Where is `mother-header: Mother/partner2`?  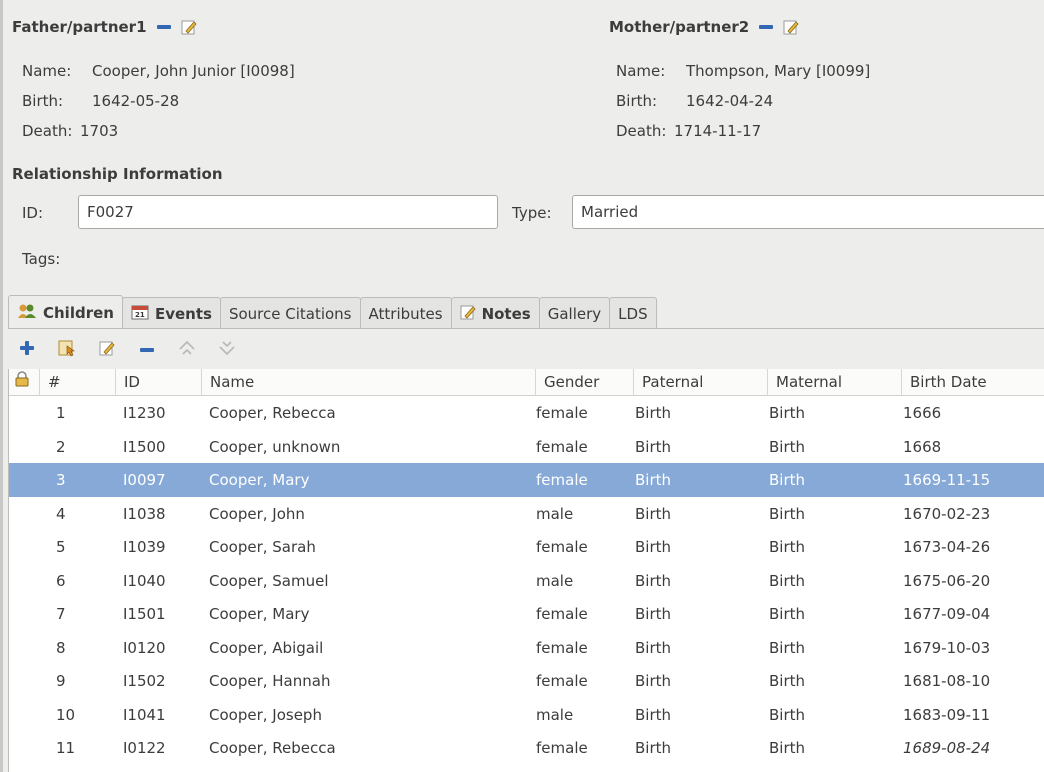
mother-header: Mother/partner2 is located at coordinates (704, 27).